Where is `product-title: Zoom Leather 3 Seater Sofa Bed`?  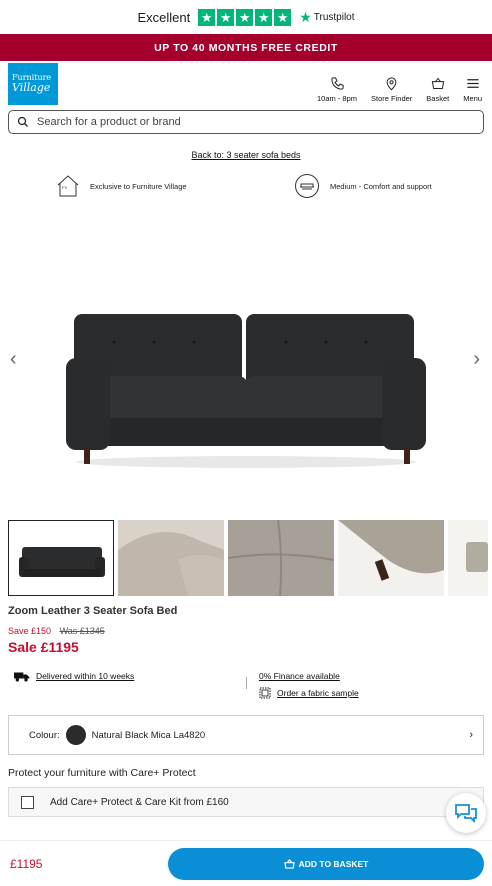 product-title: Zoom Leather 3 Seater Sofa Bed is located at coordinates (93, 611).